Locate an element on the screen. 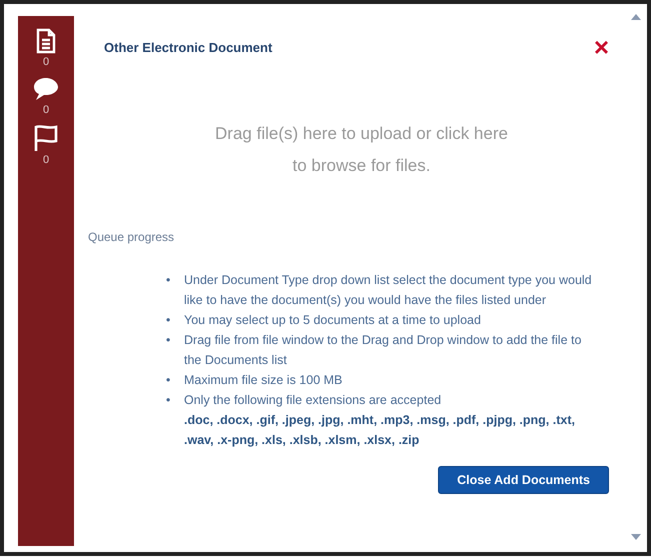  instruction-text: Drag file from file window to the Drag and Drop window to add the file to the Documents list is located at coordinates (383, 350).